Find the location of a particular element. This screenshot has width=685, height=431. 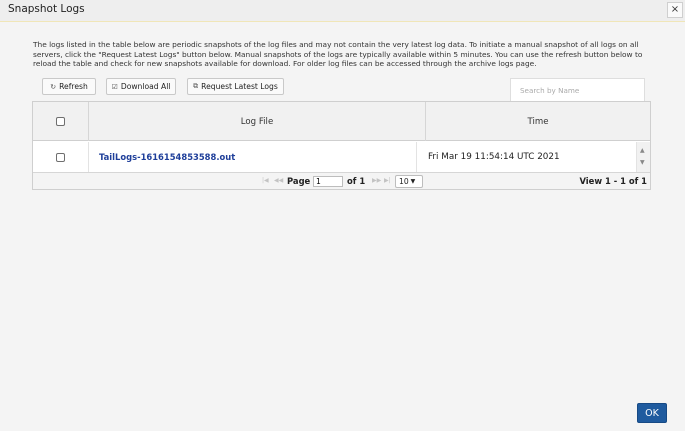

vertical-scrollbar: ▲ ▼ is located at coordinates (643, 157).